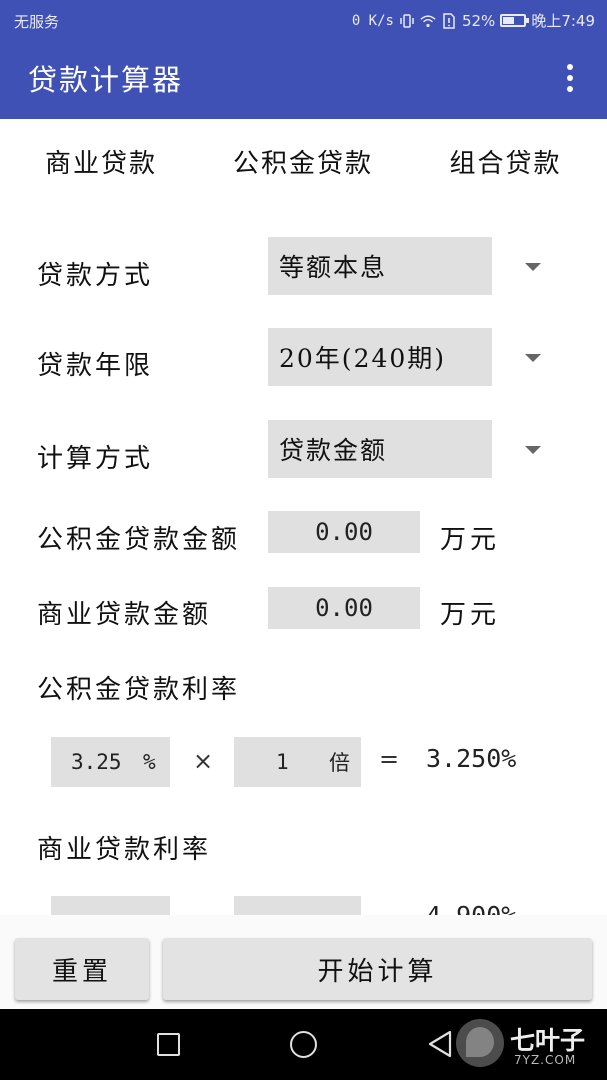 The height and width of the screenshot is (1080, 607). What do you see at coordinates (377, 969) in the screenshot?
I see `calculate-button: 开始计算` at bounding box center [377, 969].